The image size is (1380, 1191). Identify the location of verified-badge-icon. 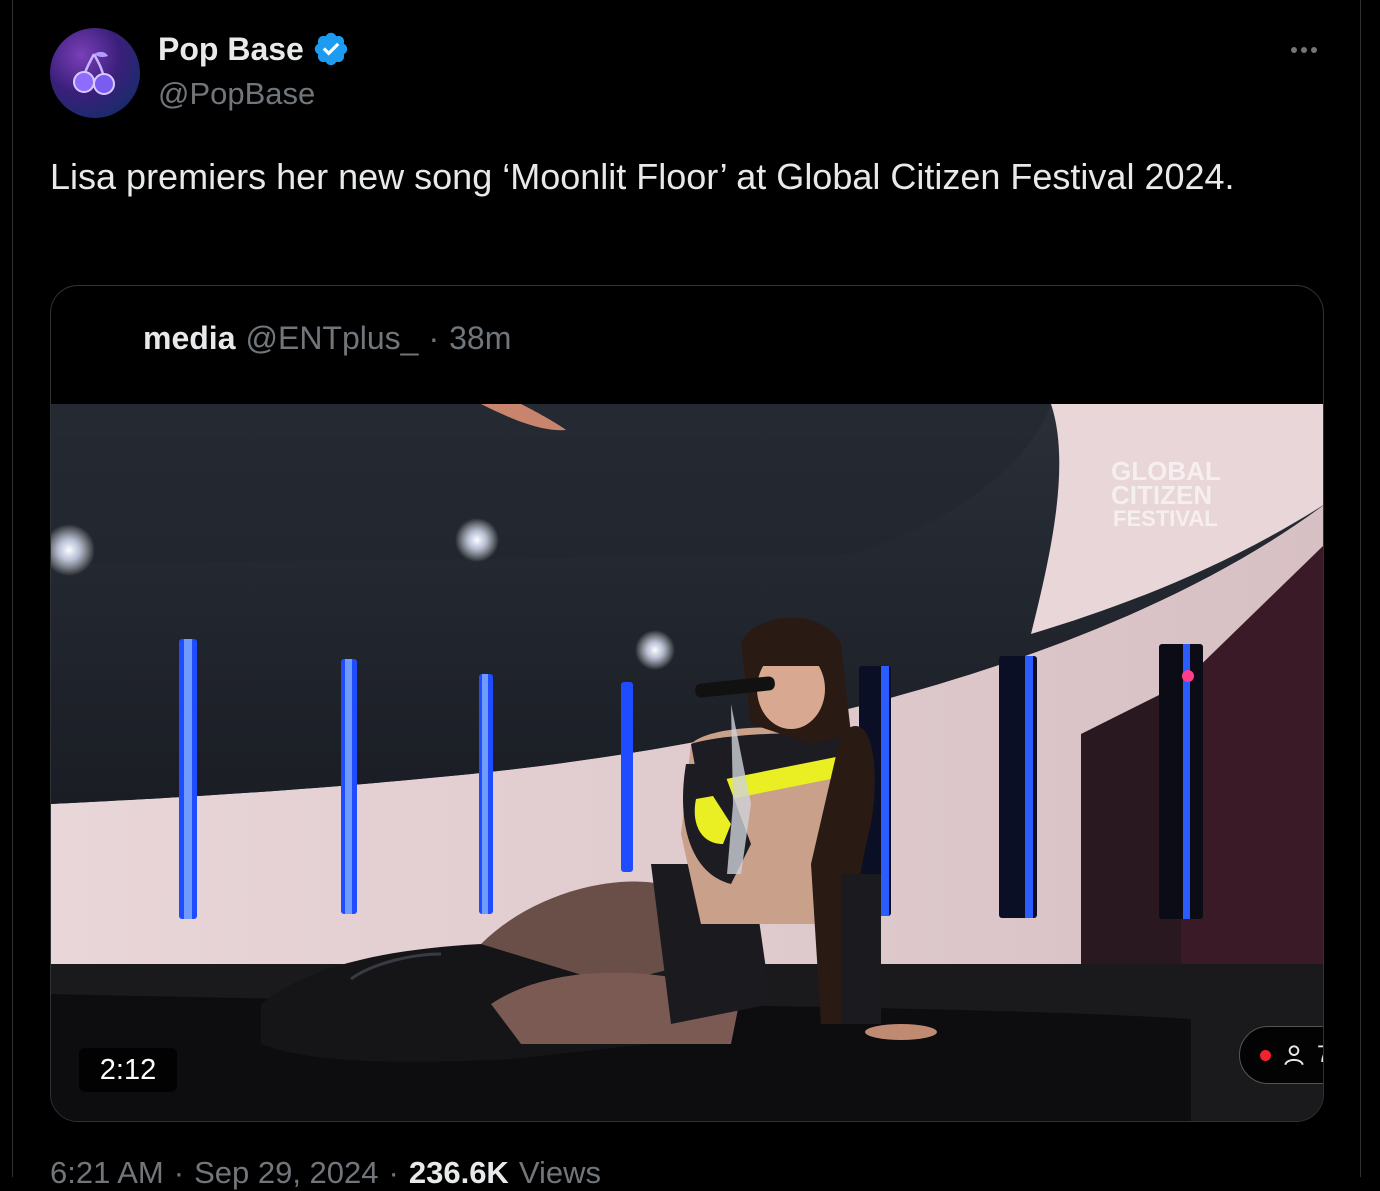
(331, 49).